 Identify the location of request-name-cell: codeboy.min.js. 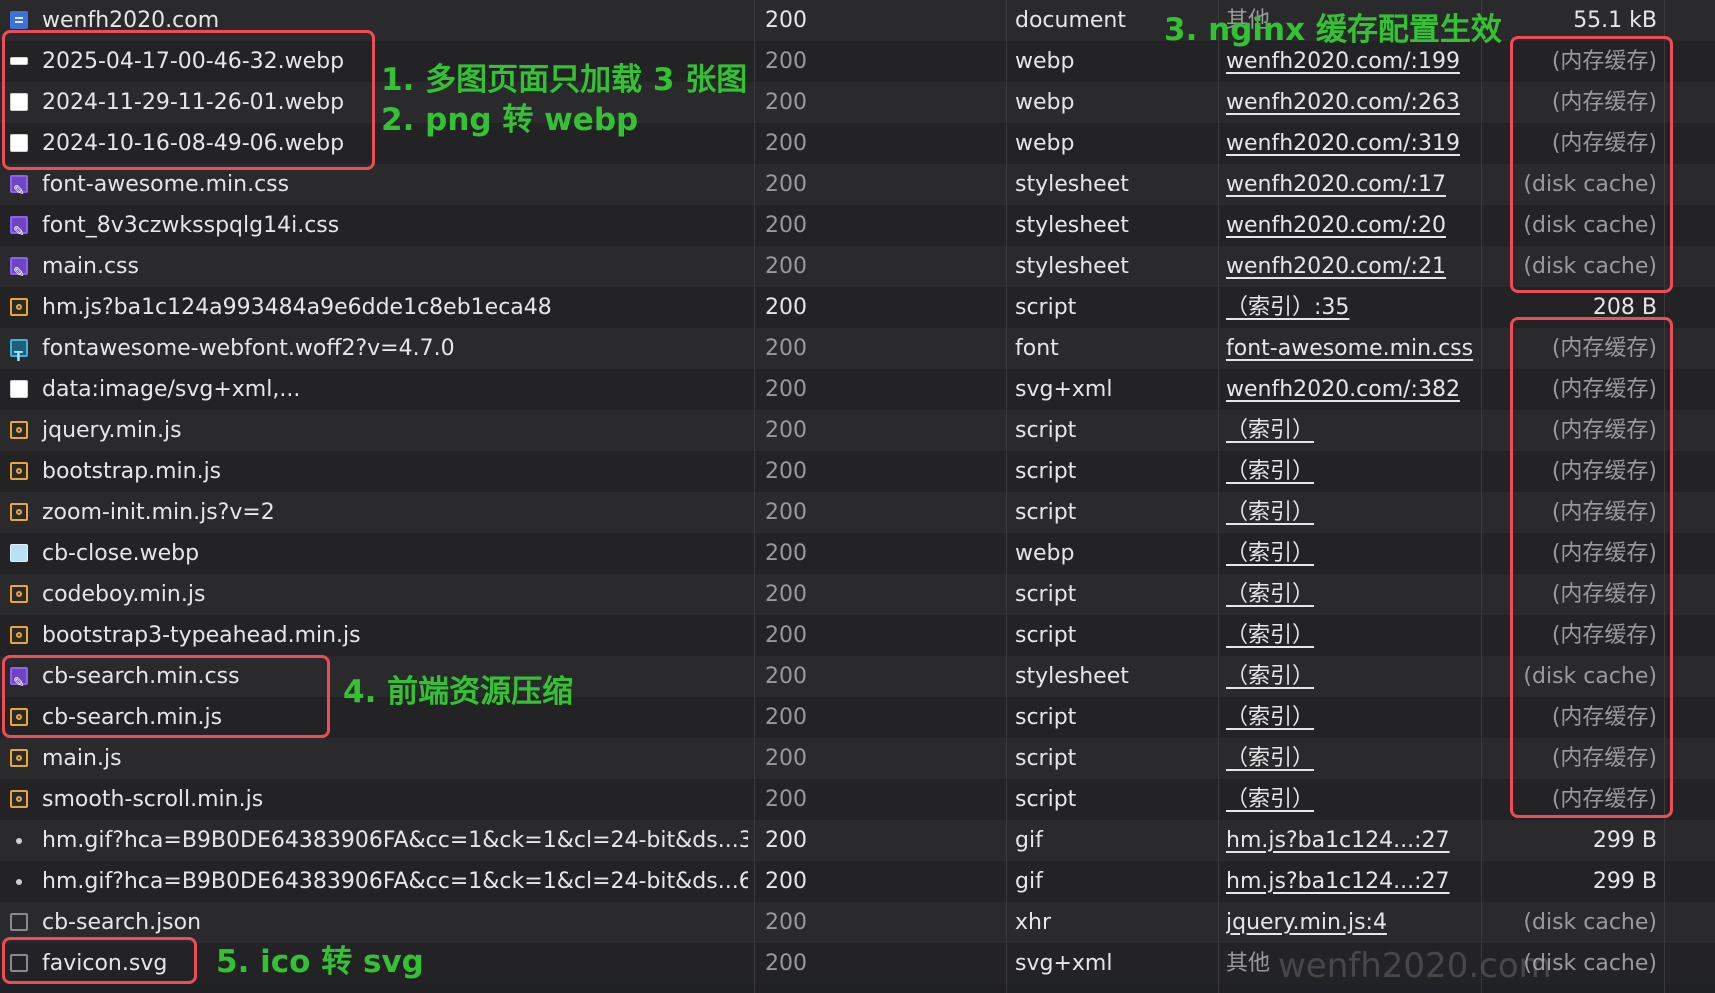
(374, 594).